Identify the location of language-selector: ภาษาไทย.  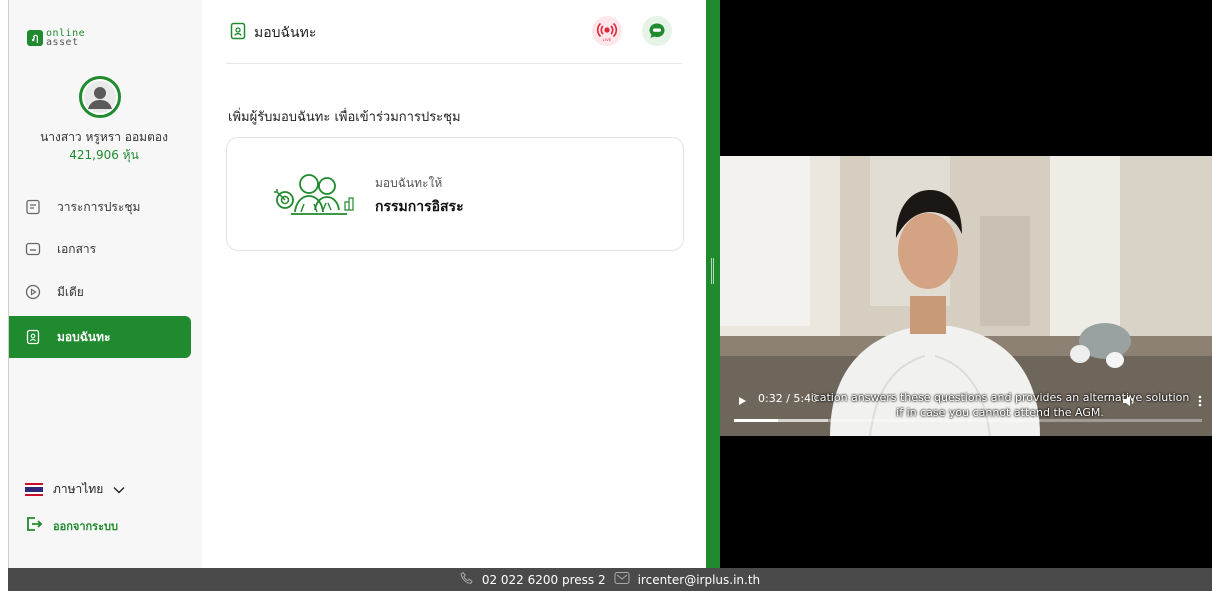
(75, 489).